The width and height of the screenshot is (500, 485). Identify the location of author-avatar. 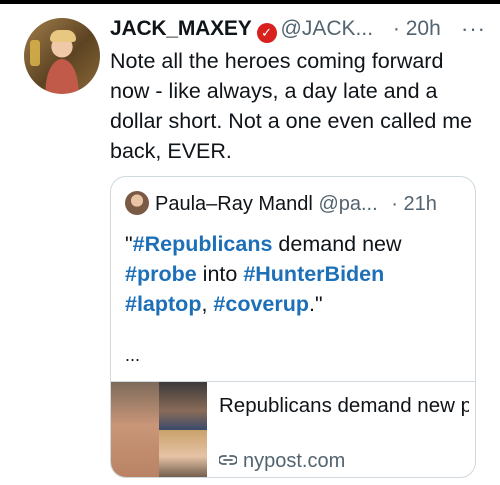
(62, 56).